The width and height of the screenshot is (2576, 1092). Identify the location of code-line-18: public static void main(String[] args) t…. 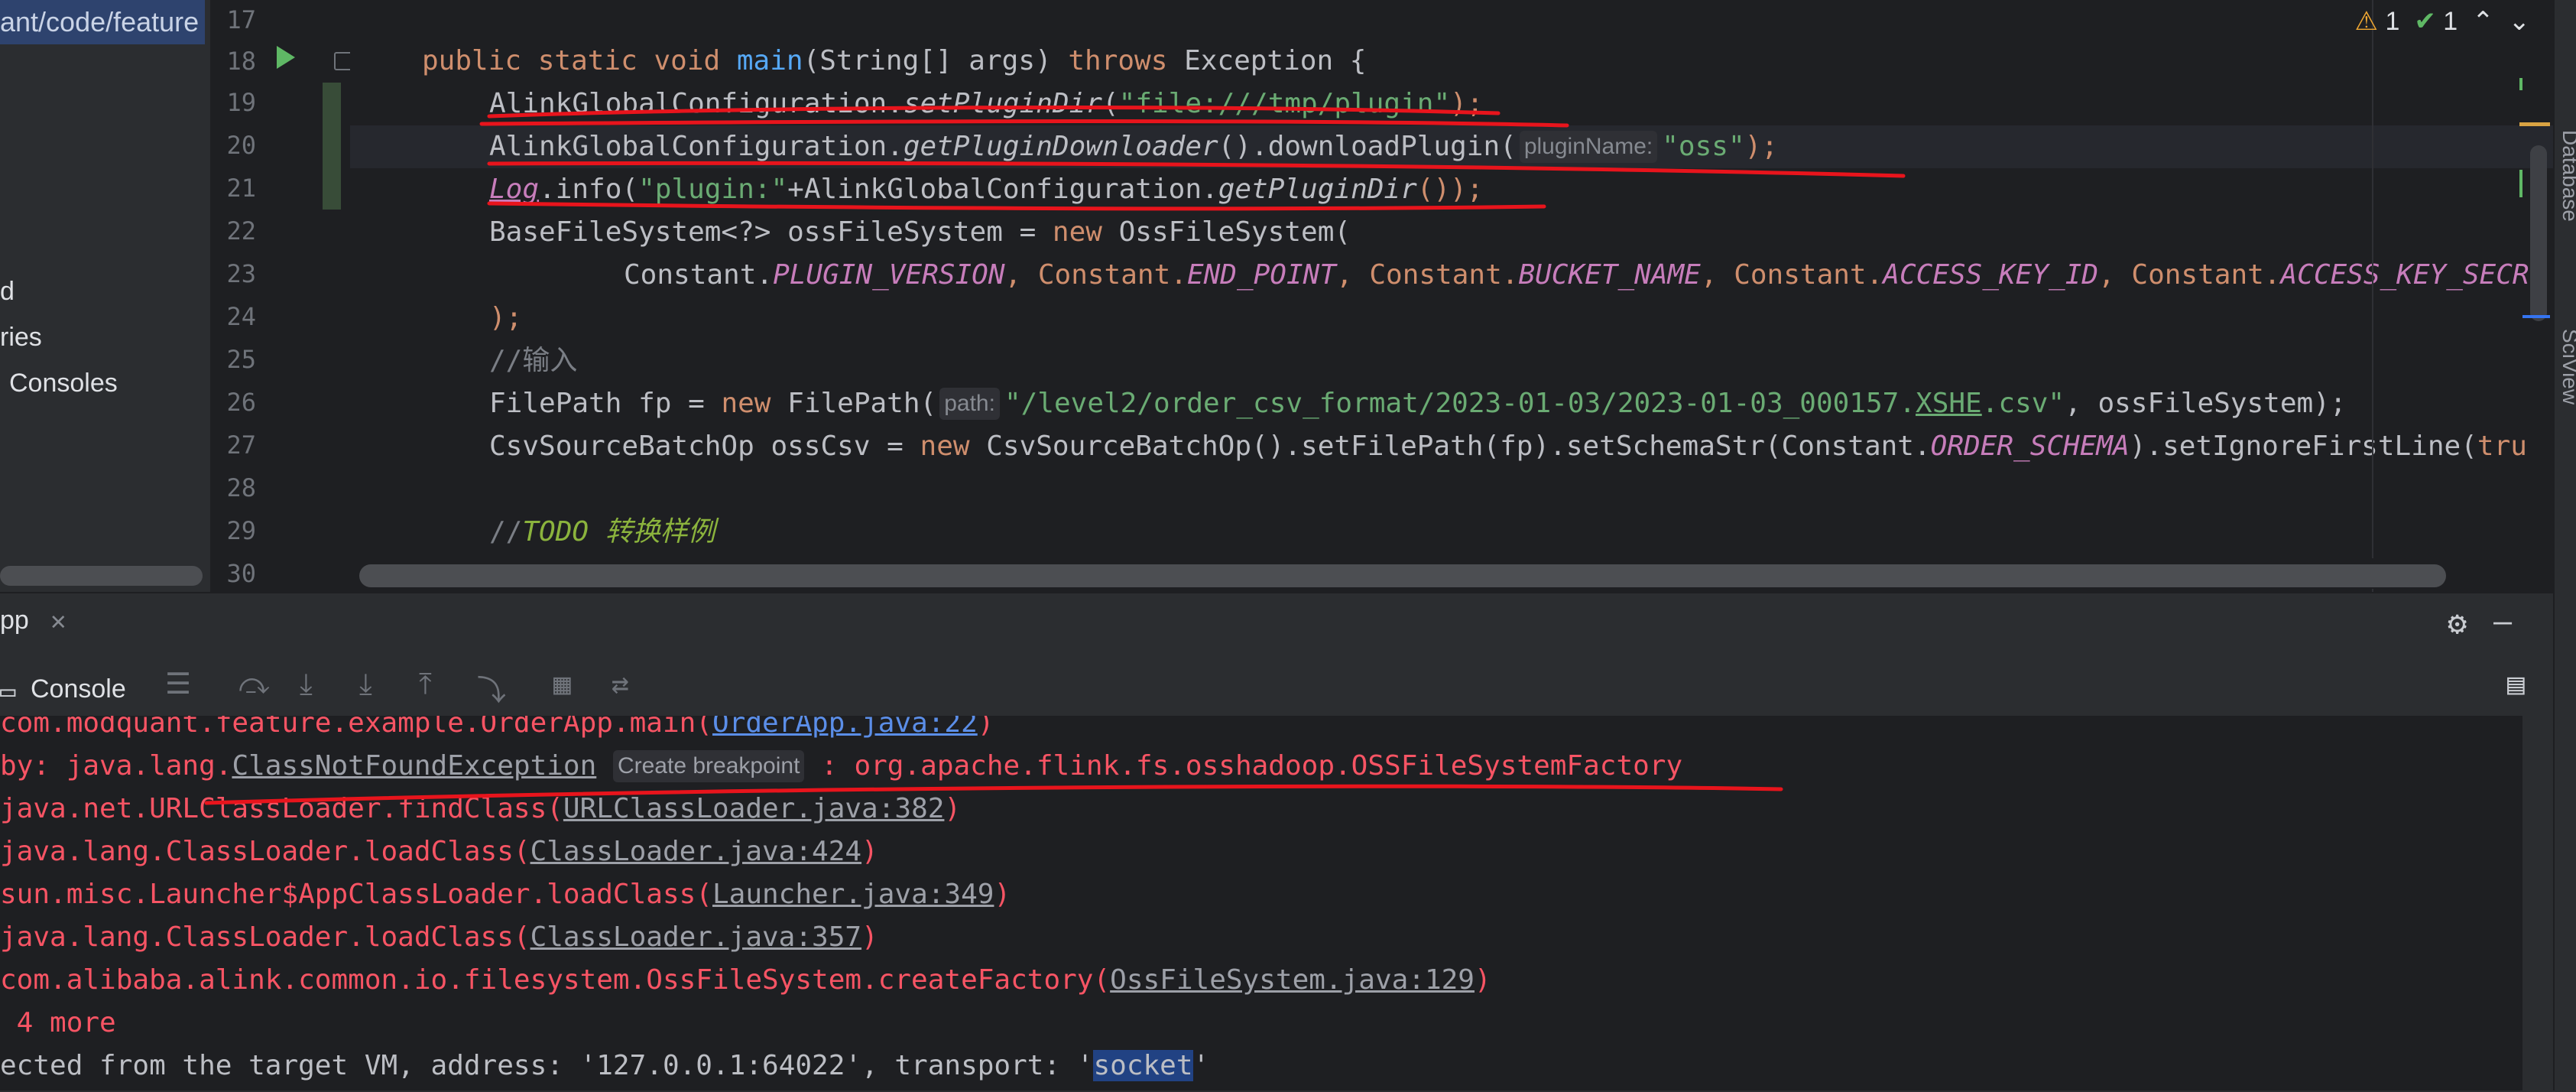
(894, 60).